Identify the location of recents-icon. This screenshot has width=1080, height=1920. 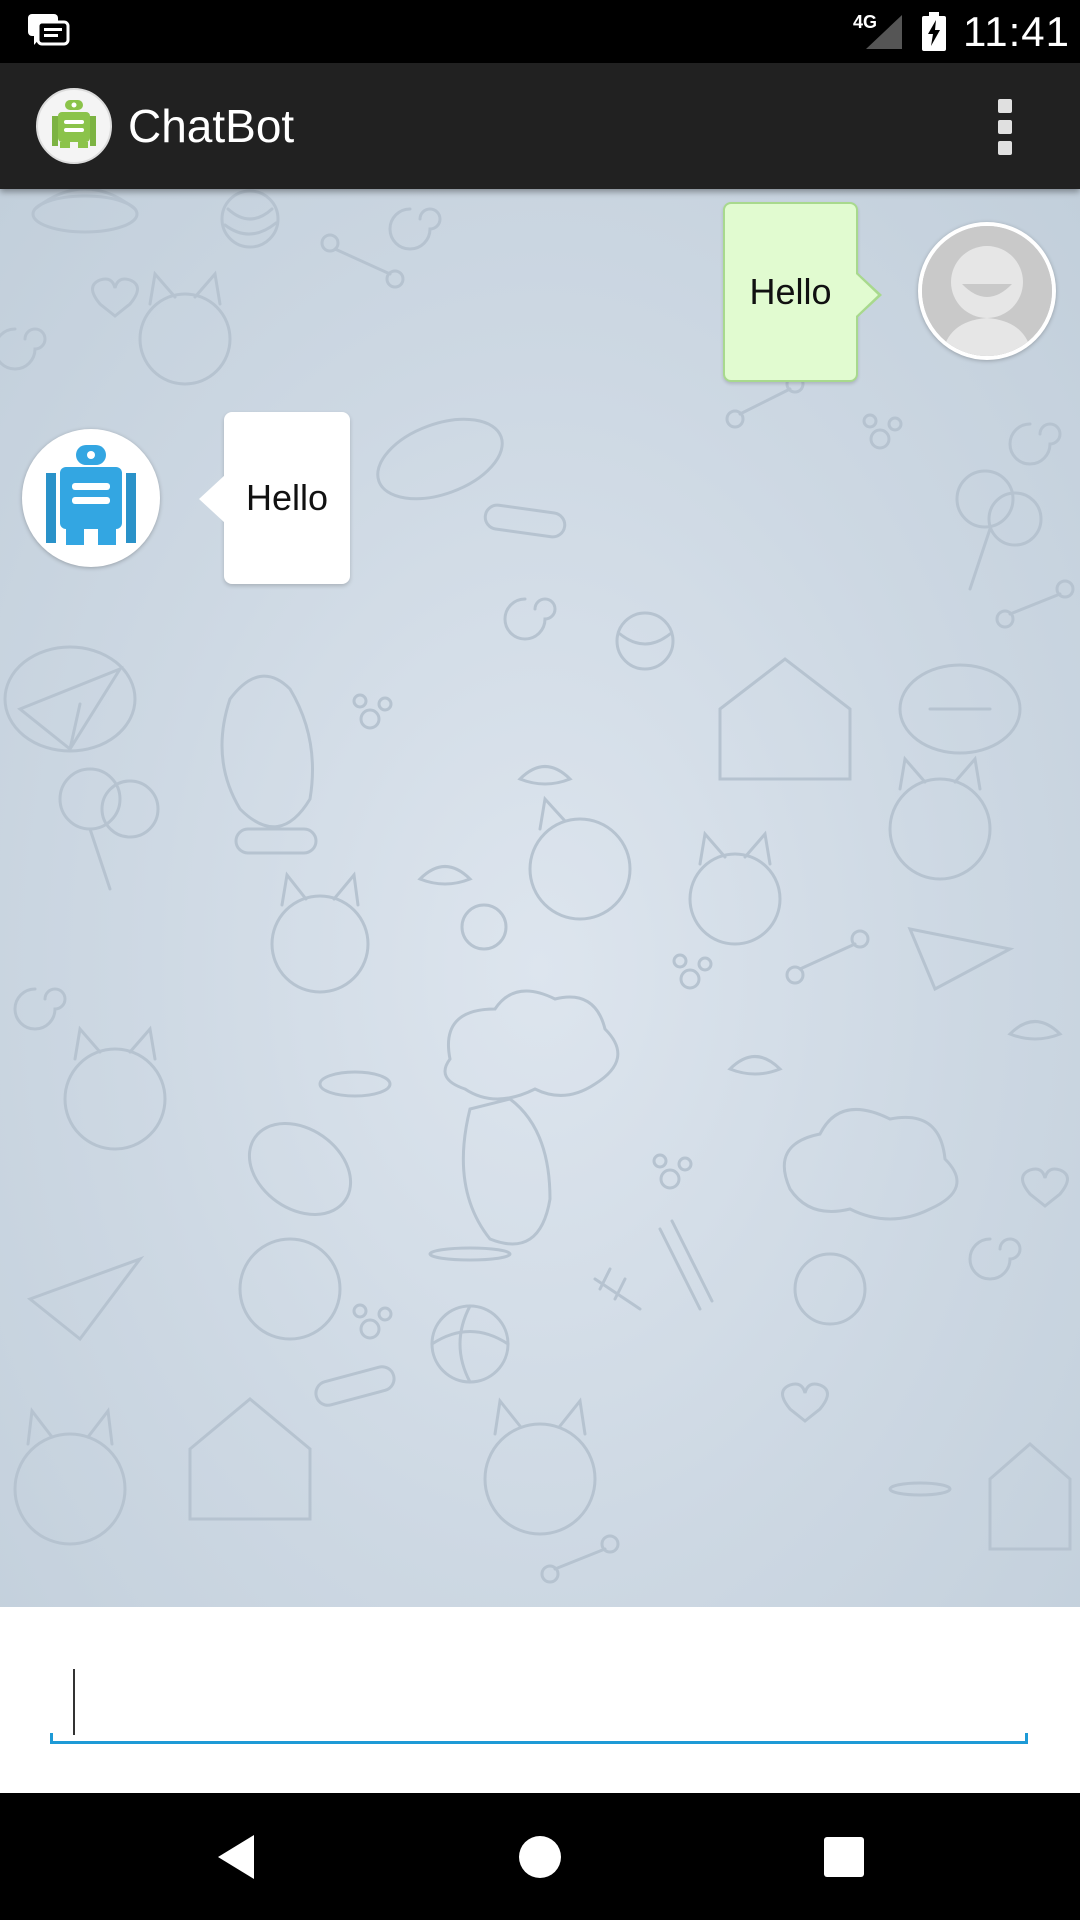
(844, 1857).